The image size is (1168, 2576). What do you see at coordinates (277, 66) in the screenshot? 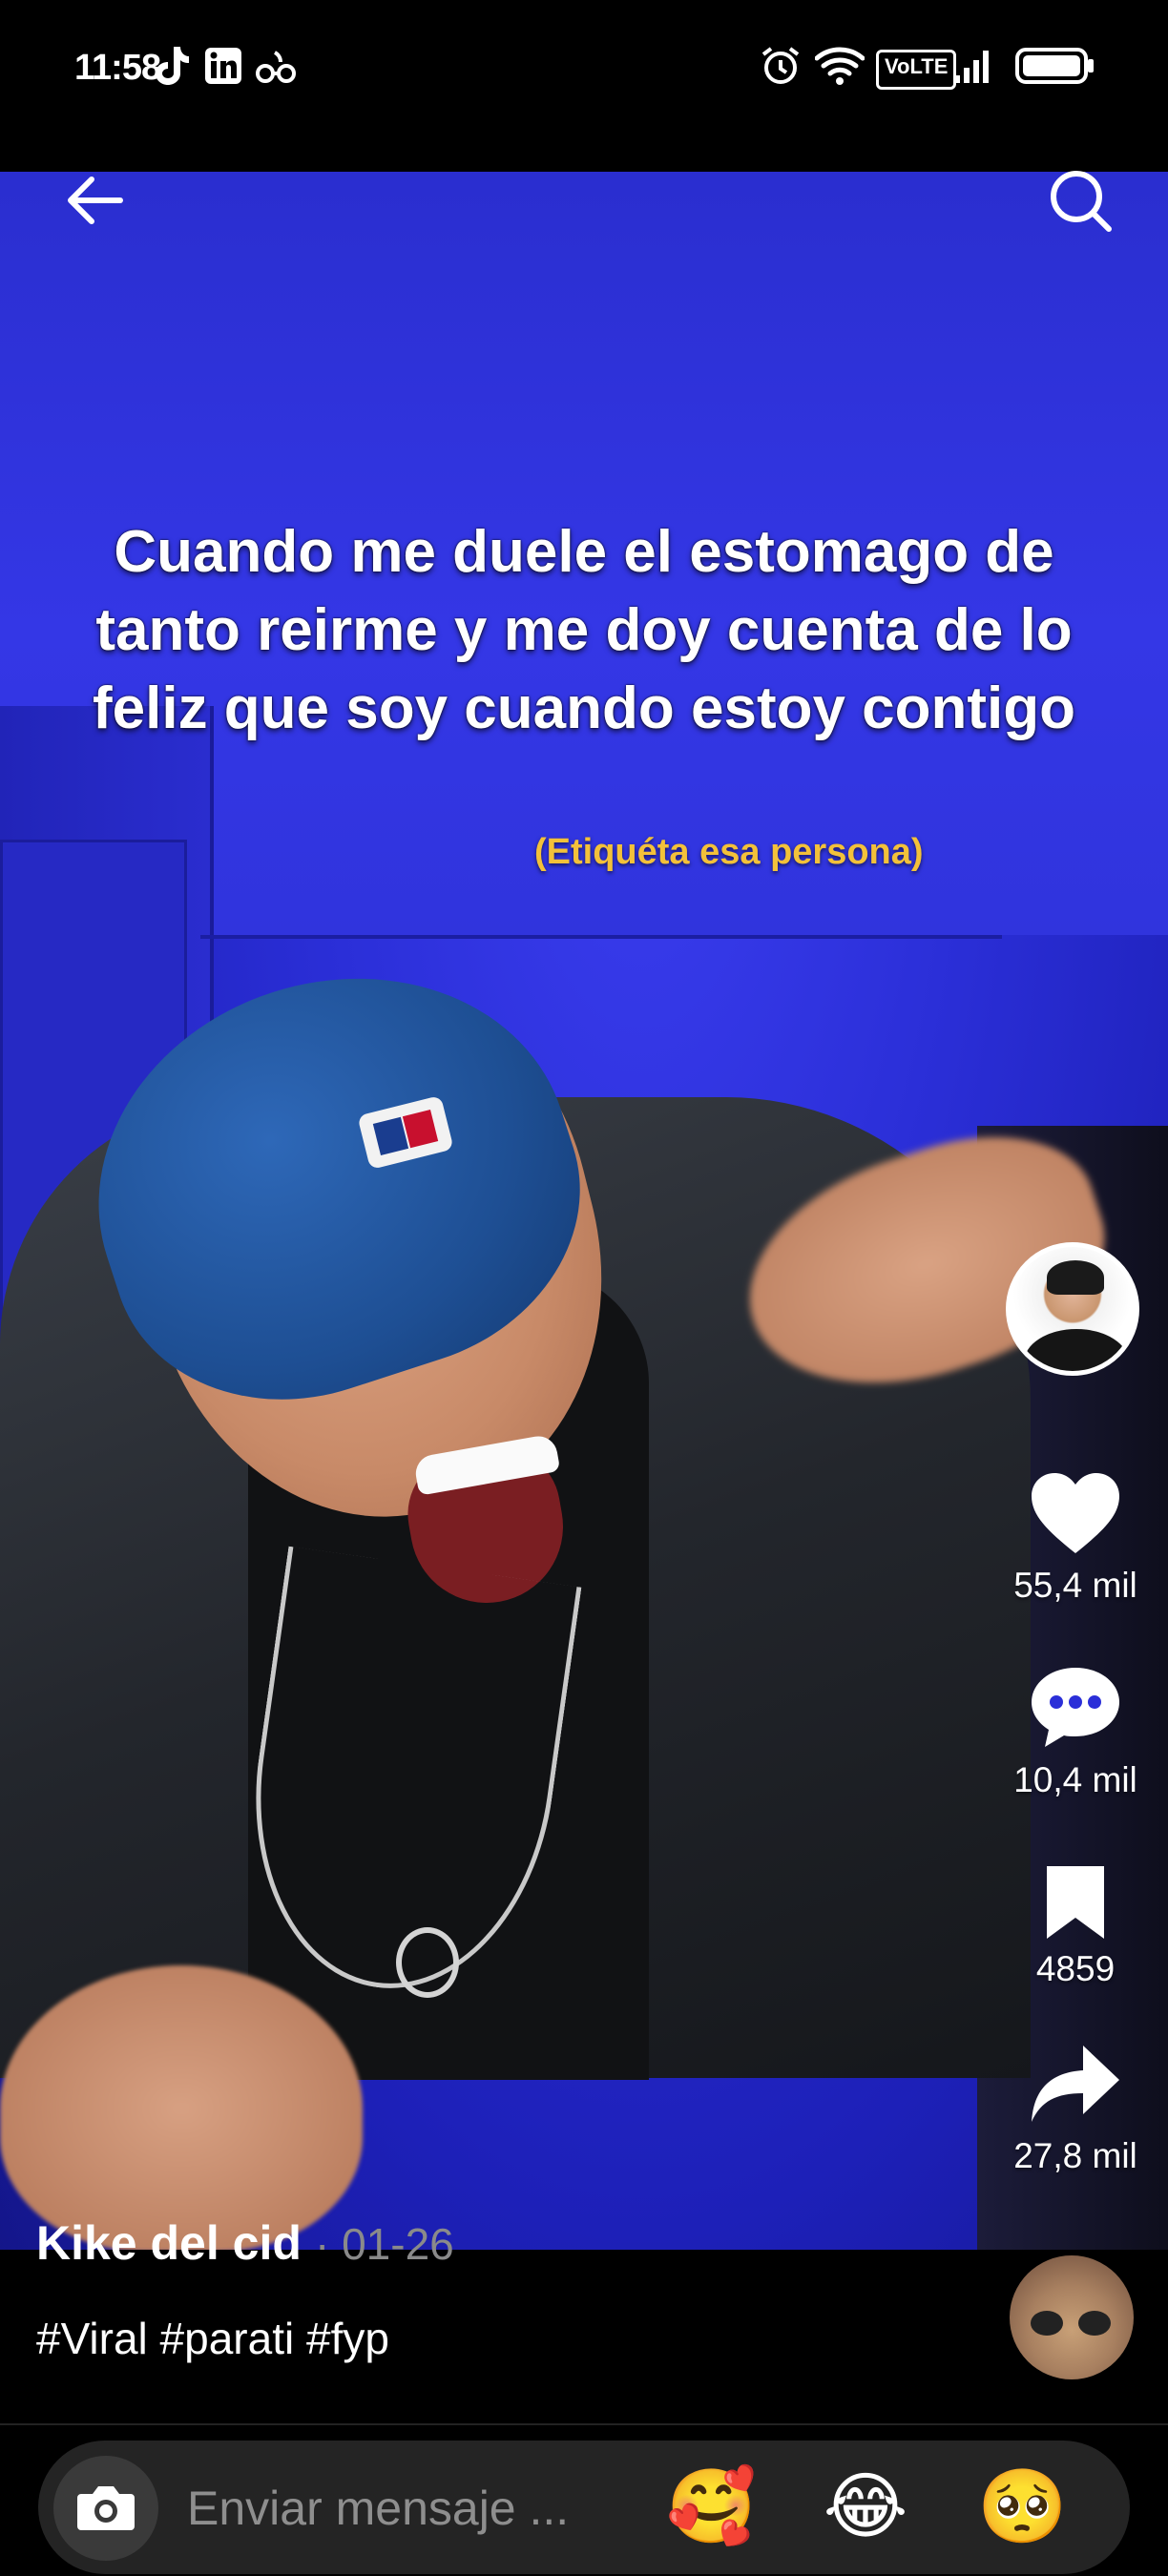
I see `notification-icon` at bounding box center [277, 66].